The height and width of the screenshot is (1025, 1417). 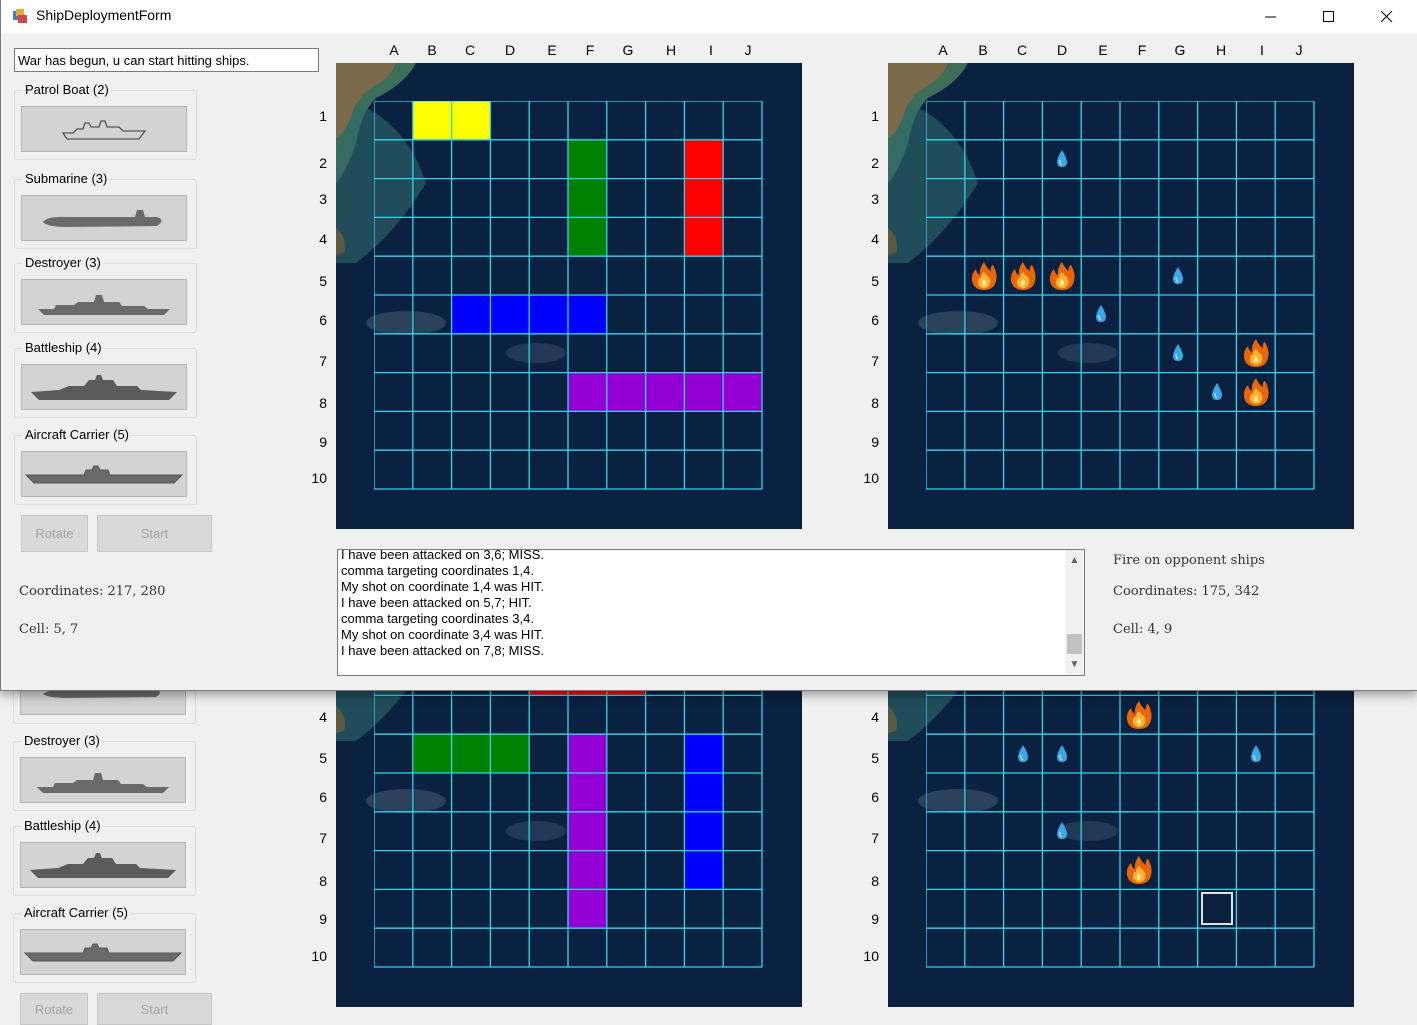 I want to click on player-row-label: 8, so click(x=323, y=403).